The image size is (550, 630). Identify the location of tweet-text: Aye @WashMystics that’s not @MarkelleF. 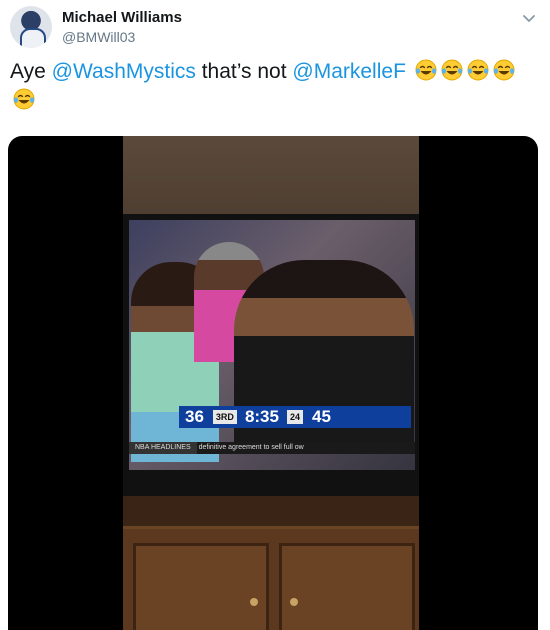
(272, 86).